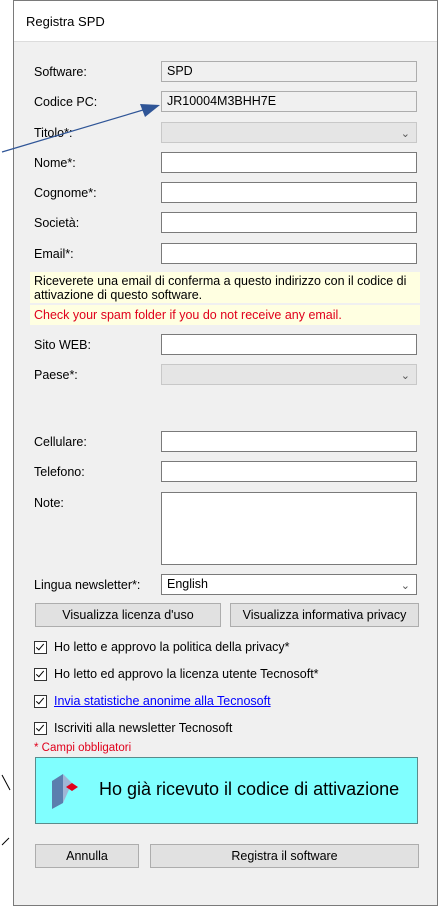 The height and width of the screenshot is (909, 442). Describe the element at coordinates (324, 615) in the screenshot. I see `view-privacy-button: Visualizza informativa privacy` at that location.